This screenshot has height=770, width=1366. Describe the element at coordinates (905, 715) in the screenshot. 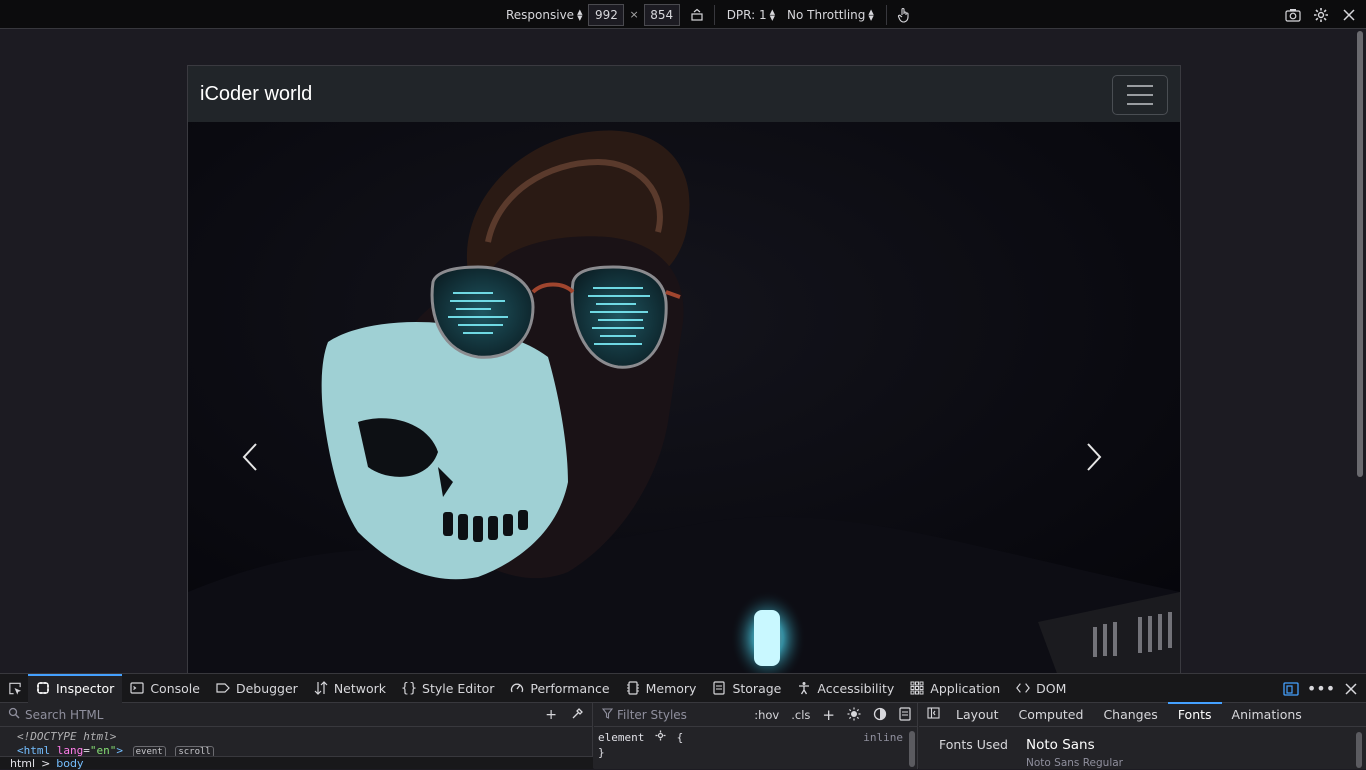

I see `print-media-icon` at that location.